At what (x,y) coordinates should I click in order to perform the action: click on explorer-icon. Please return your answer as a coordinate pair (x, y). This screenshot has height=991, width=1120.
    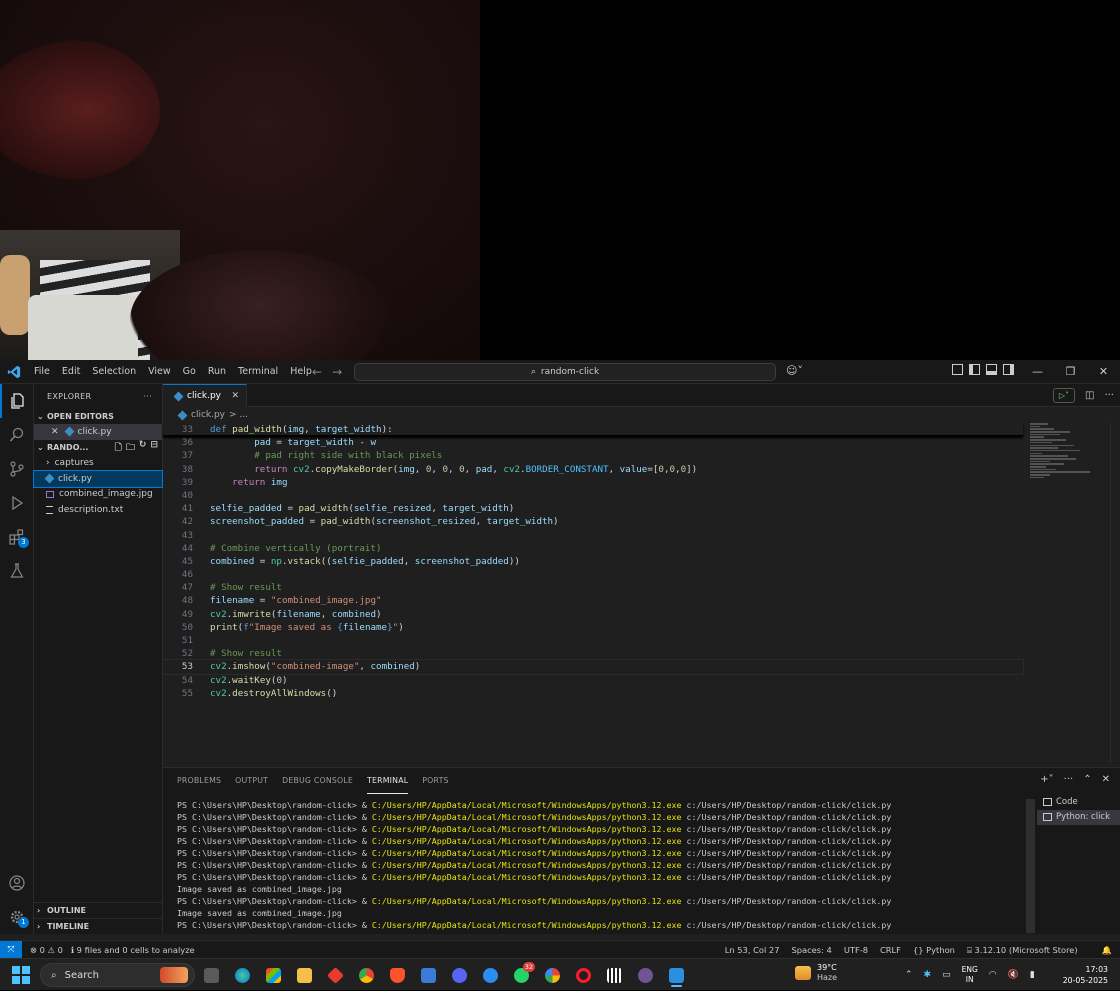
    Looking at the image, I should click on (17, 401).